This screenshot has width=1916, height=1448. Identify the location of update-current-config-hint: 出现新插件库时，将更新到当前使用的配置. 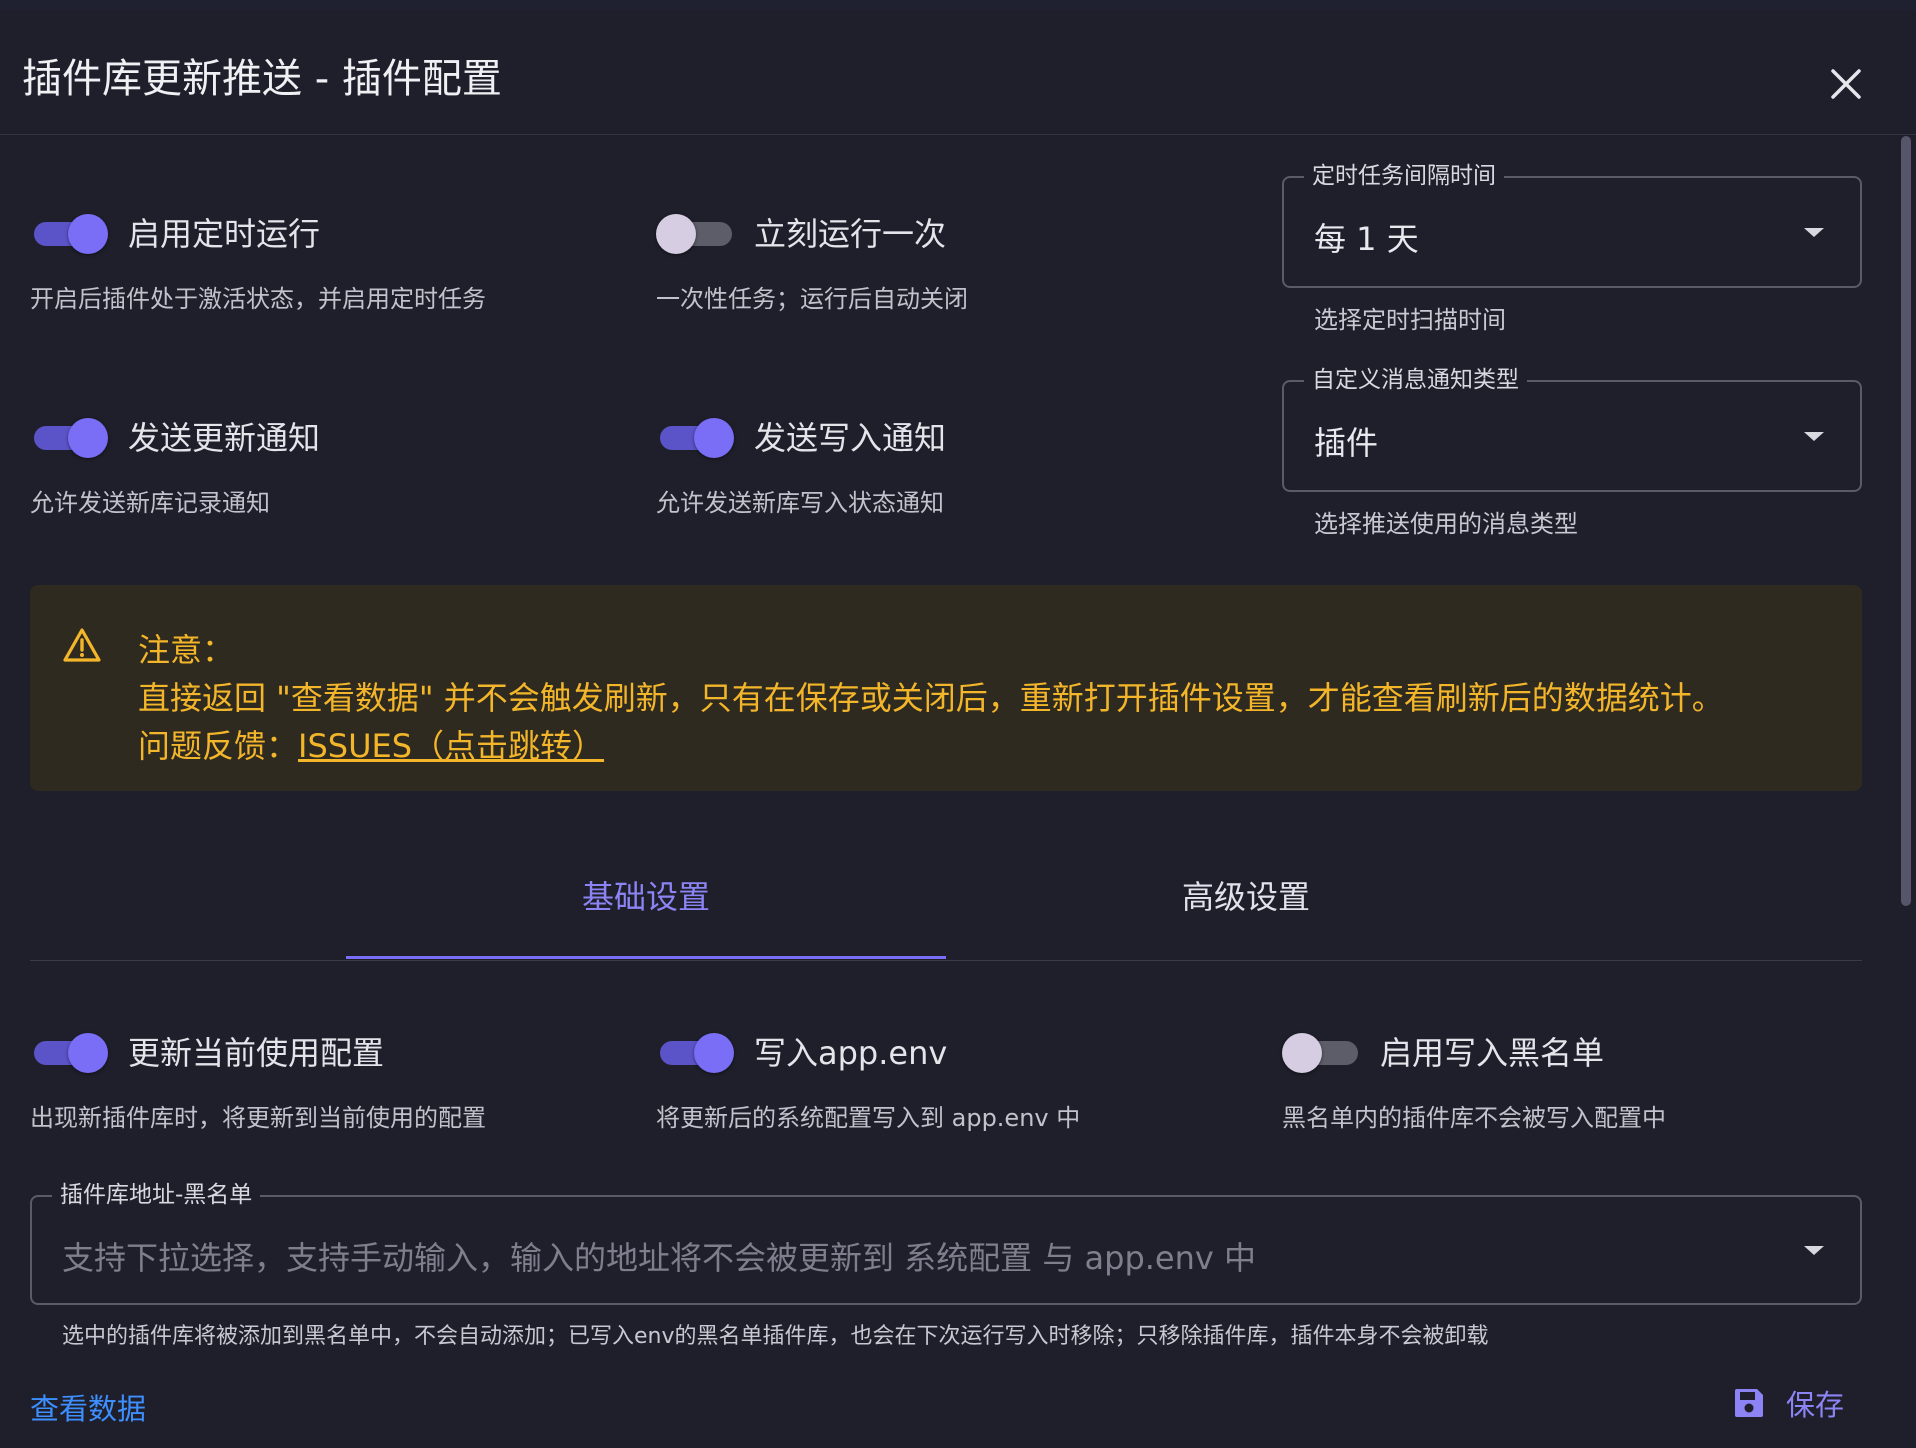
(258, 1118).